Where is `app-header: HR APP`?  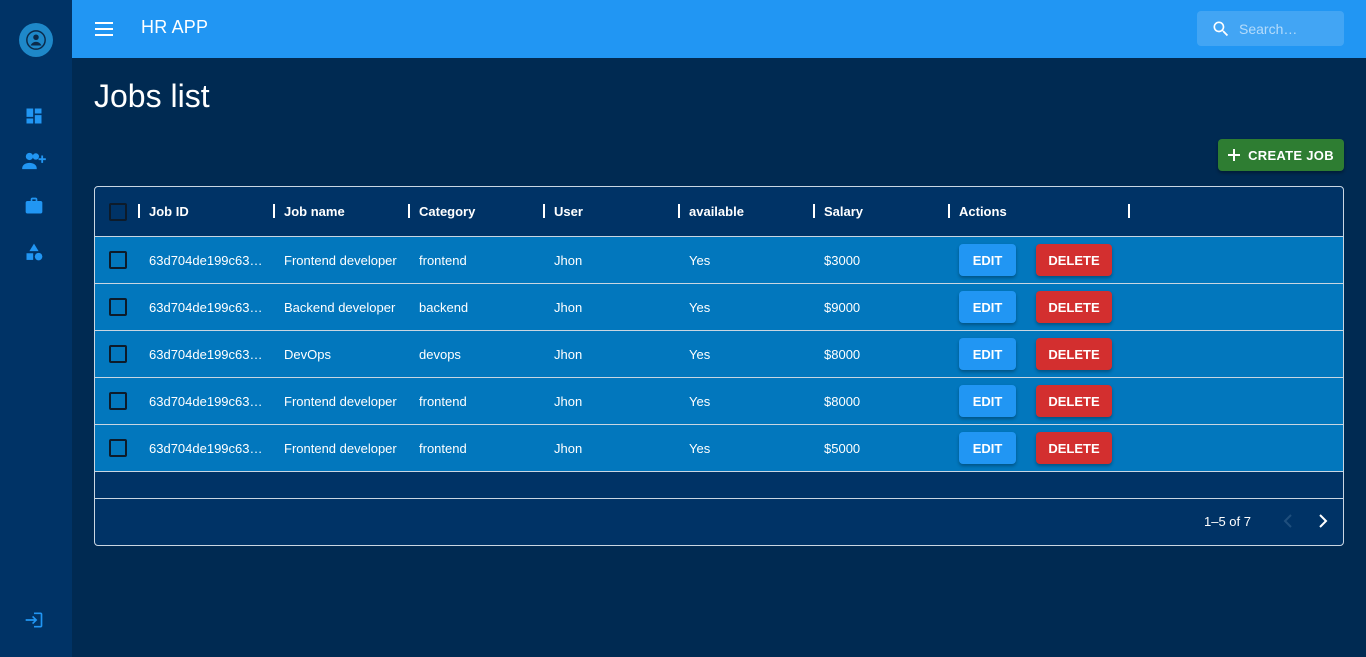 app-header: HR APP is located at coordinates (719, 29).